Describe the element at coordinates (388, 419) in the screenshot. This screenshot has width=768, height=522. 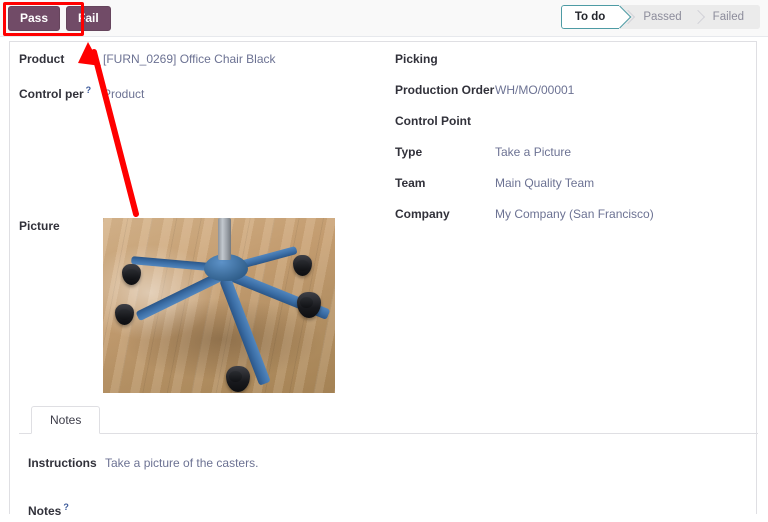
I see `notebook-tab-strip: Notes` at that location.